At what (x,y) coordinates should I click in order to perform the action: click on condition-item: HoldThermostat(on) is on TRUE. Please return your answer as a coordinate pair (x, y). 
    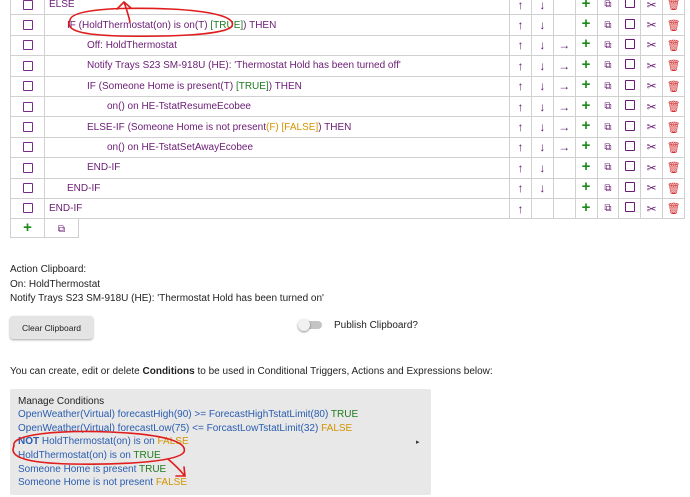
    Looking at the image, I should click on (89, 455).